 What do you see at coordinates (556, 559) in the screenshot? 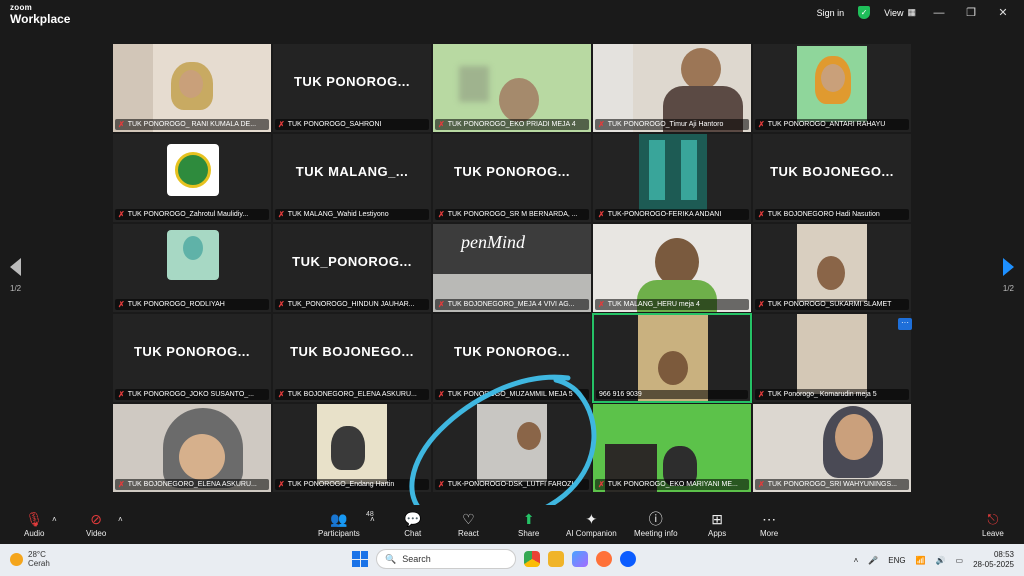
I see `file-explorer-icon` at bounding box center [556, 559].